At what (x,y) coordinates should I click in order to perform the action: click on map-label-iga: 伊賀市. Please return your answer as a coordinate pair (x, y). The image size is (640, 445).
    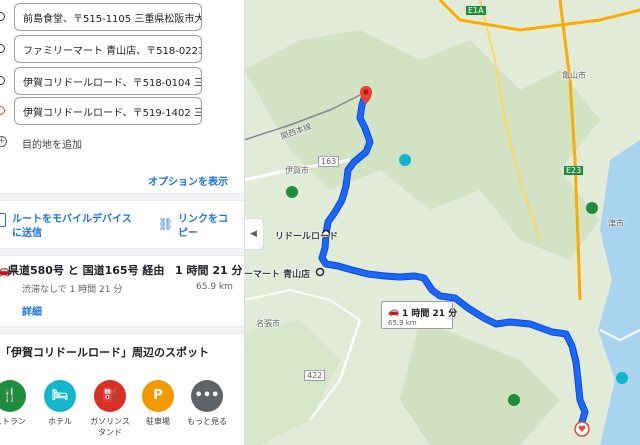
    Looking at the image, I should click on (297, 170).